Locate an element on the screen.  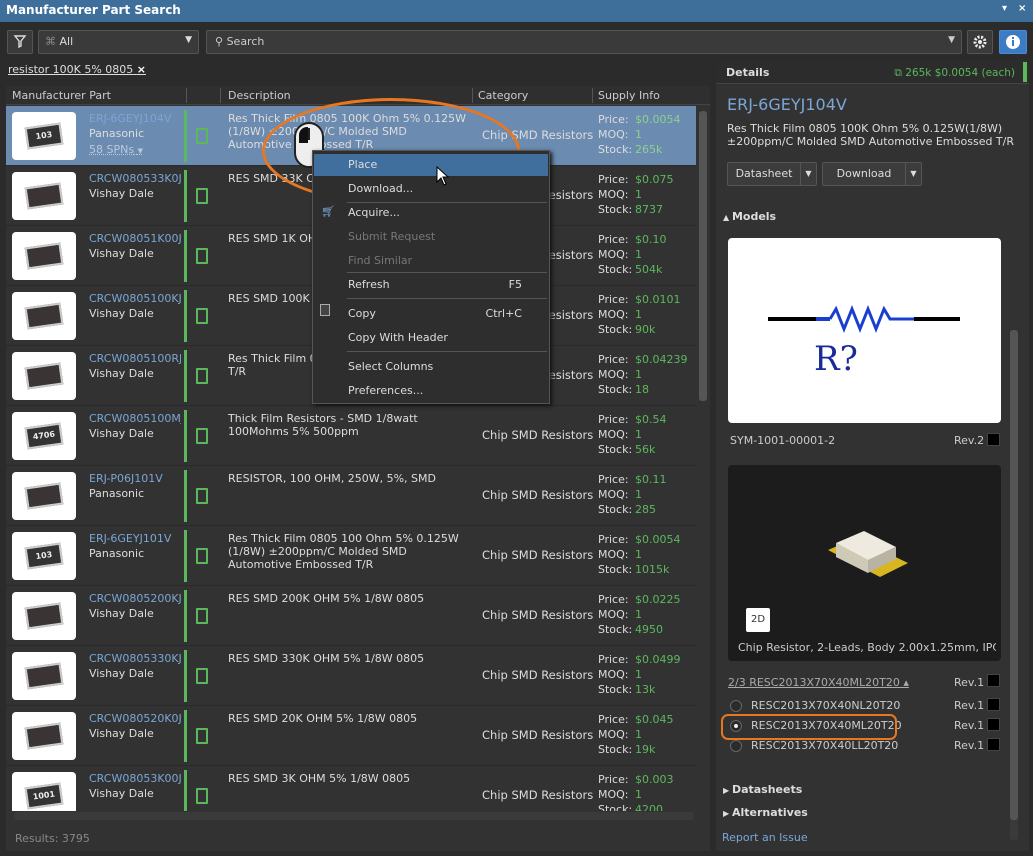
col-supply-info: Supply Info is located at coordinates (629, 95).